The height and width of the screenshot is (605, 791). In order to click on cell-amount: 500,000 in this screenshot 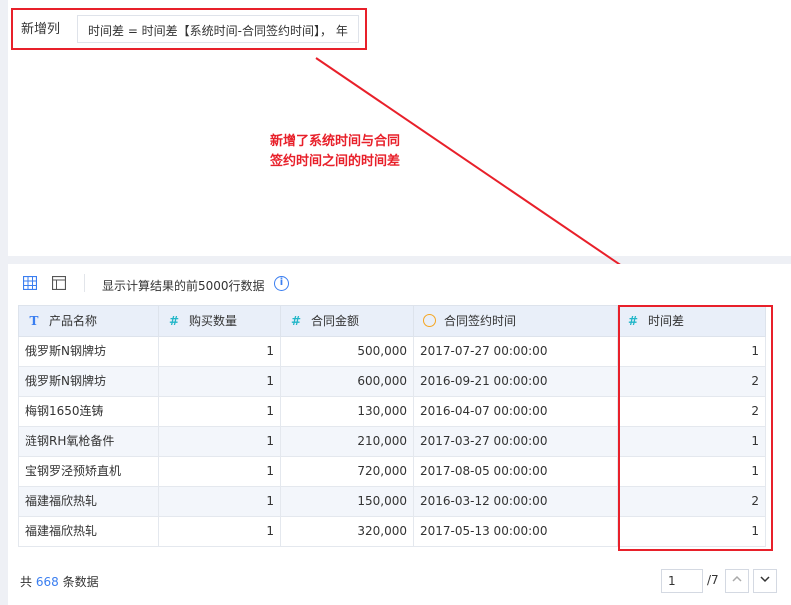, I will do `click(347, 351)`.